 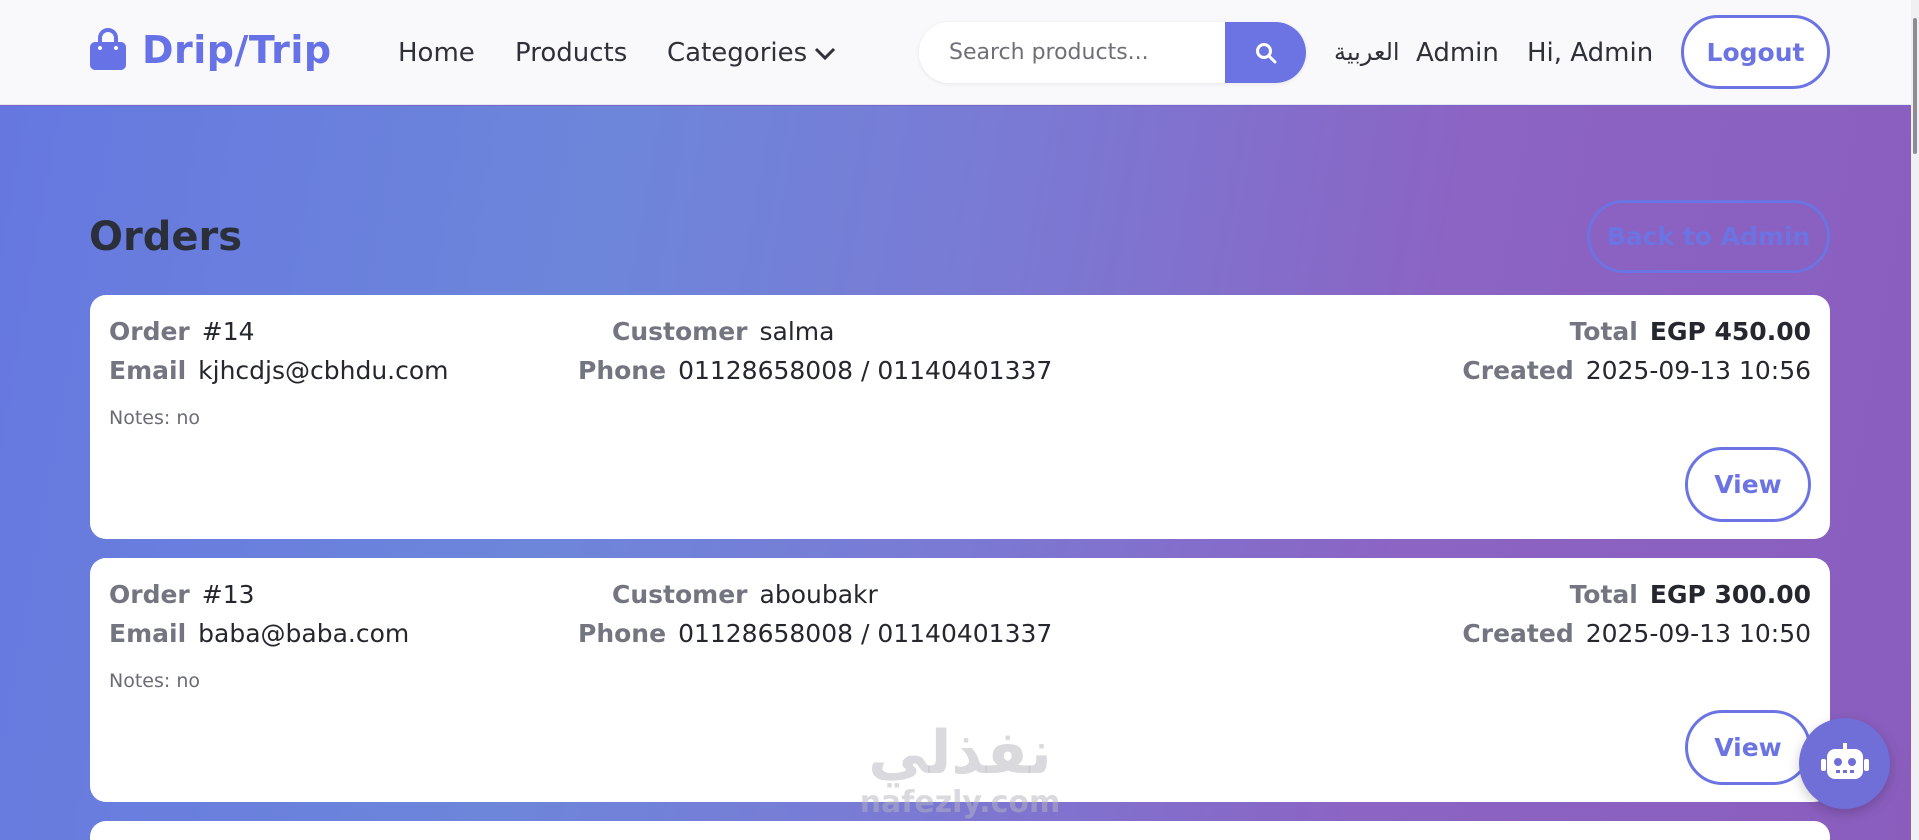 I want to click on scrollbar-thumb, so click(x=1915, y=86).